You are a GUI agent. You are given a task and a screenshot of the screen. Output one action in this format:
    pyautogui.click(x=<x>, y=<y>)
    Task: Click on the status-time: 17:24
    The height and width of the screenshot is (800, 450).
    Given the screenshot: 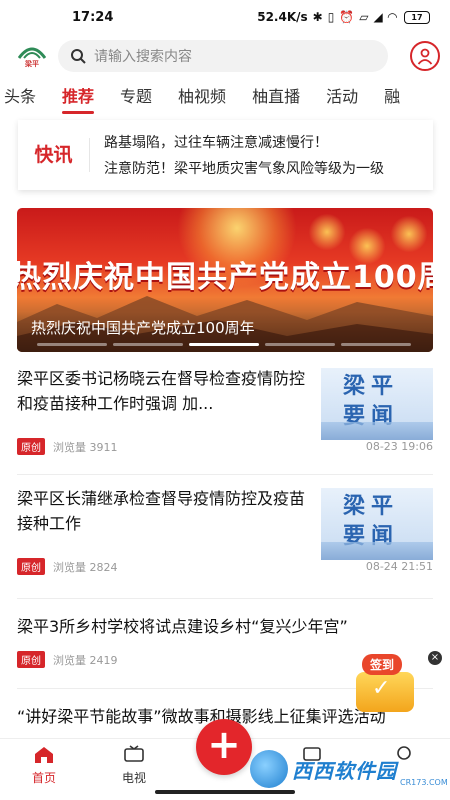 What is the action you would take?
    pyautogui.click(x=93, y=17)
    